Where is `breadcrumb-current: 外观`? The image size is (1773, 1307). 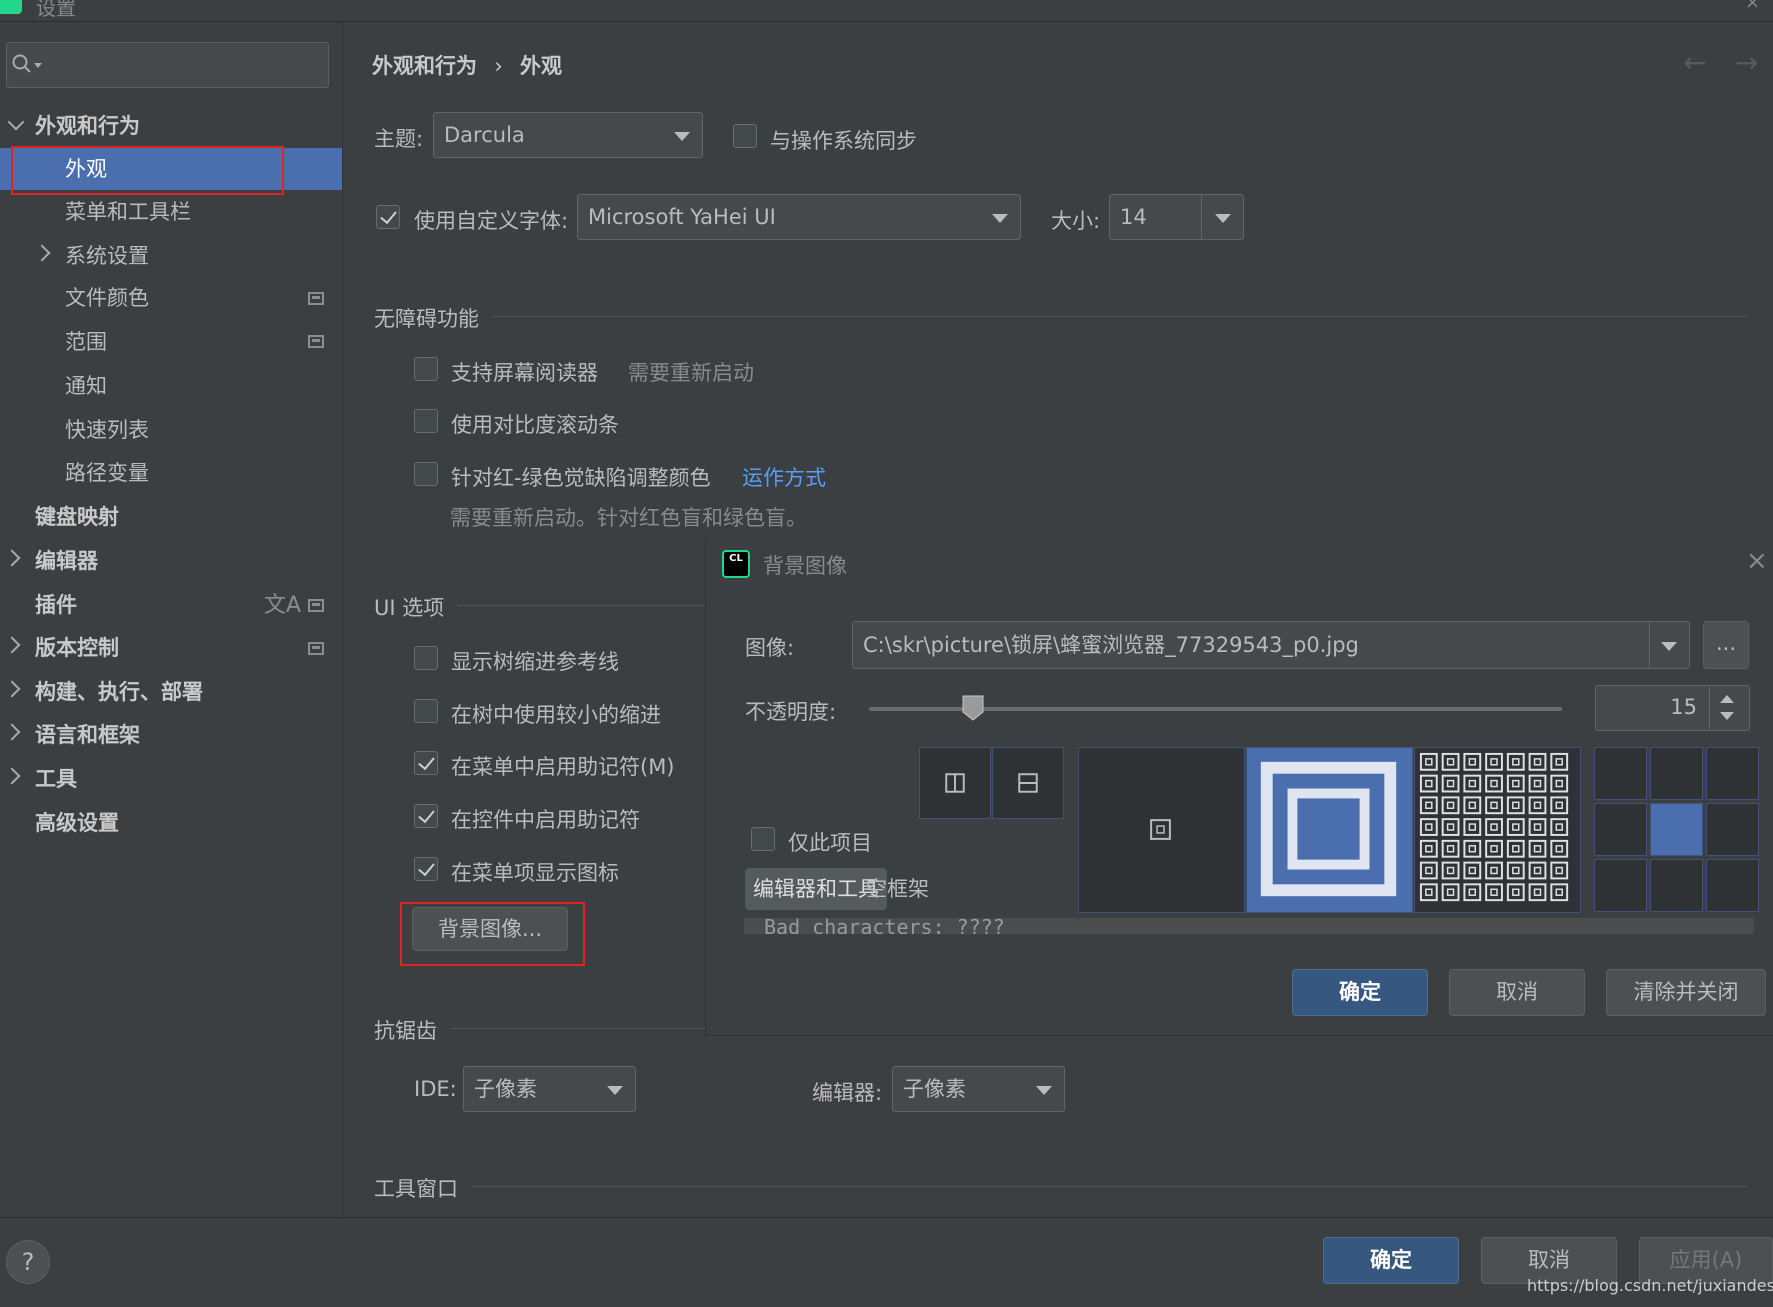
breadcrumb-current: 外观 is located at coordinates (541, 66).